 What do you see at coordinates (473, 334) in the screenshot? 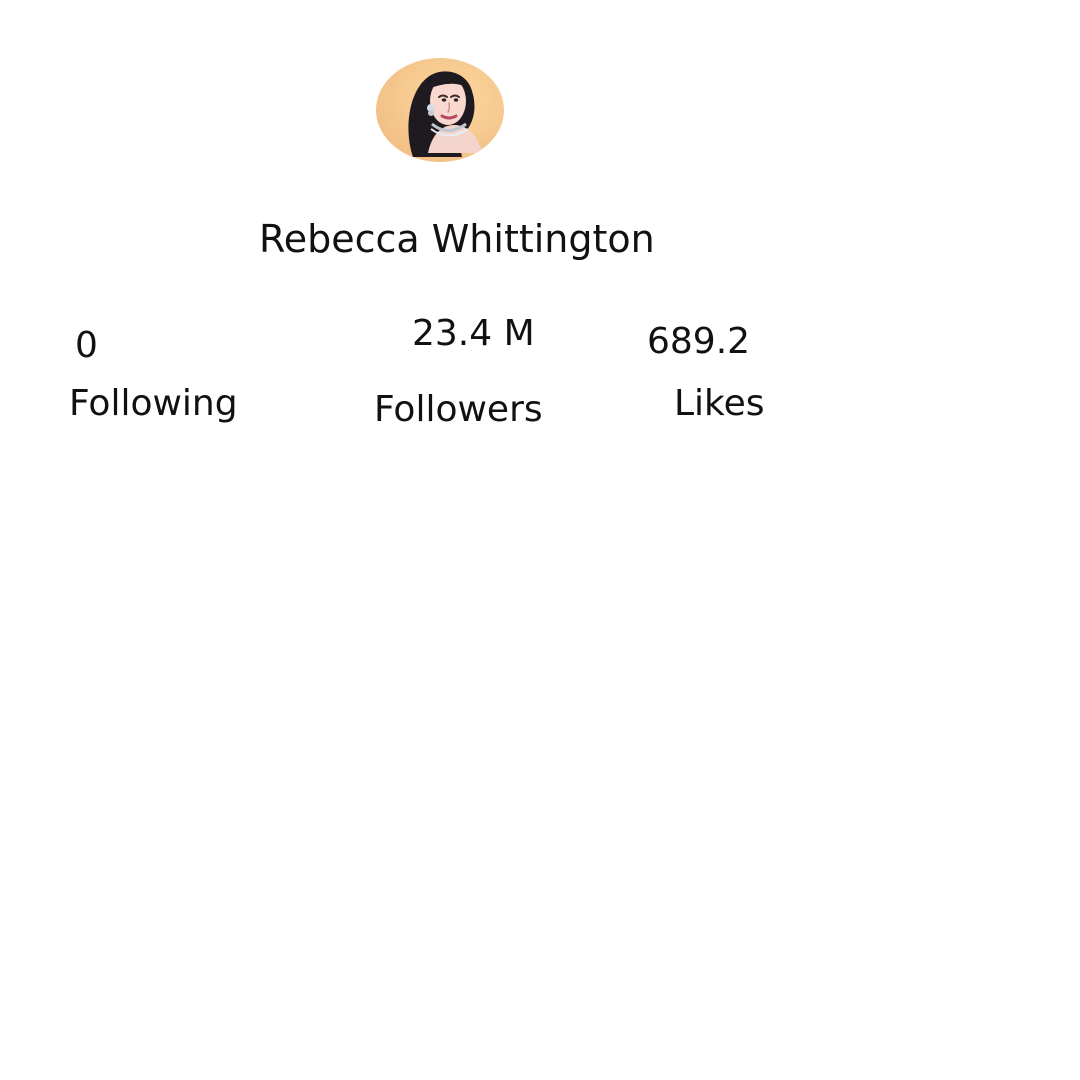
I see `followers-count: 23.4 M` at bounding box center [473, 334].